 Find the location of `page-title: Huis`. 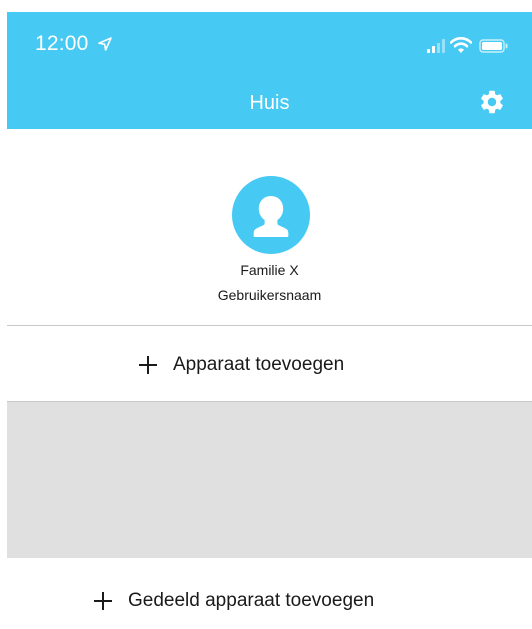

page-title: Huis is located at coordinates (269, 103).